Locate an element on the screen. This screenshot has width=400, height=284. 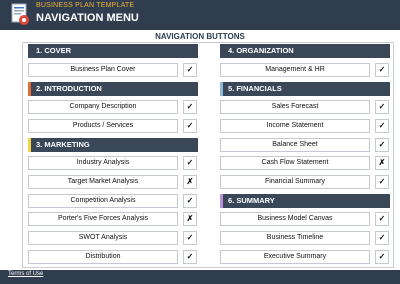
nav-button-financial-summary: Financial Summary is located at coordinates (295, 182).